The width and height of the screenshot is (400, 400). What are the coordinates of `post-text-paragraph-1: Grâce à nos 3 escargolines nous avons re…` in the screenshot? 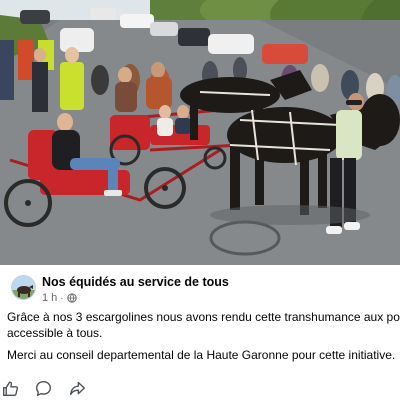 It's located at (203, 325).